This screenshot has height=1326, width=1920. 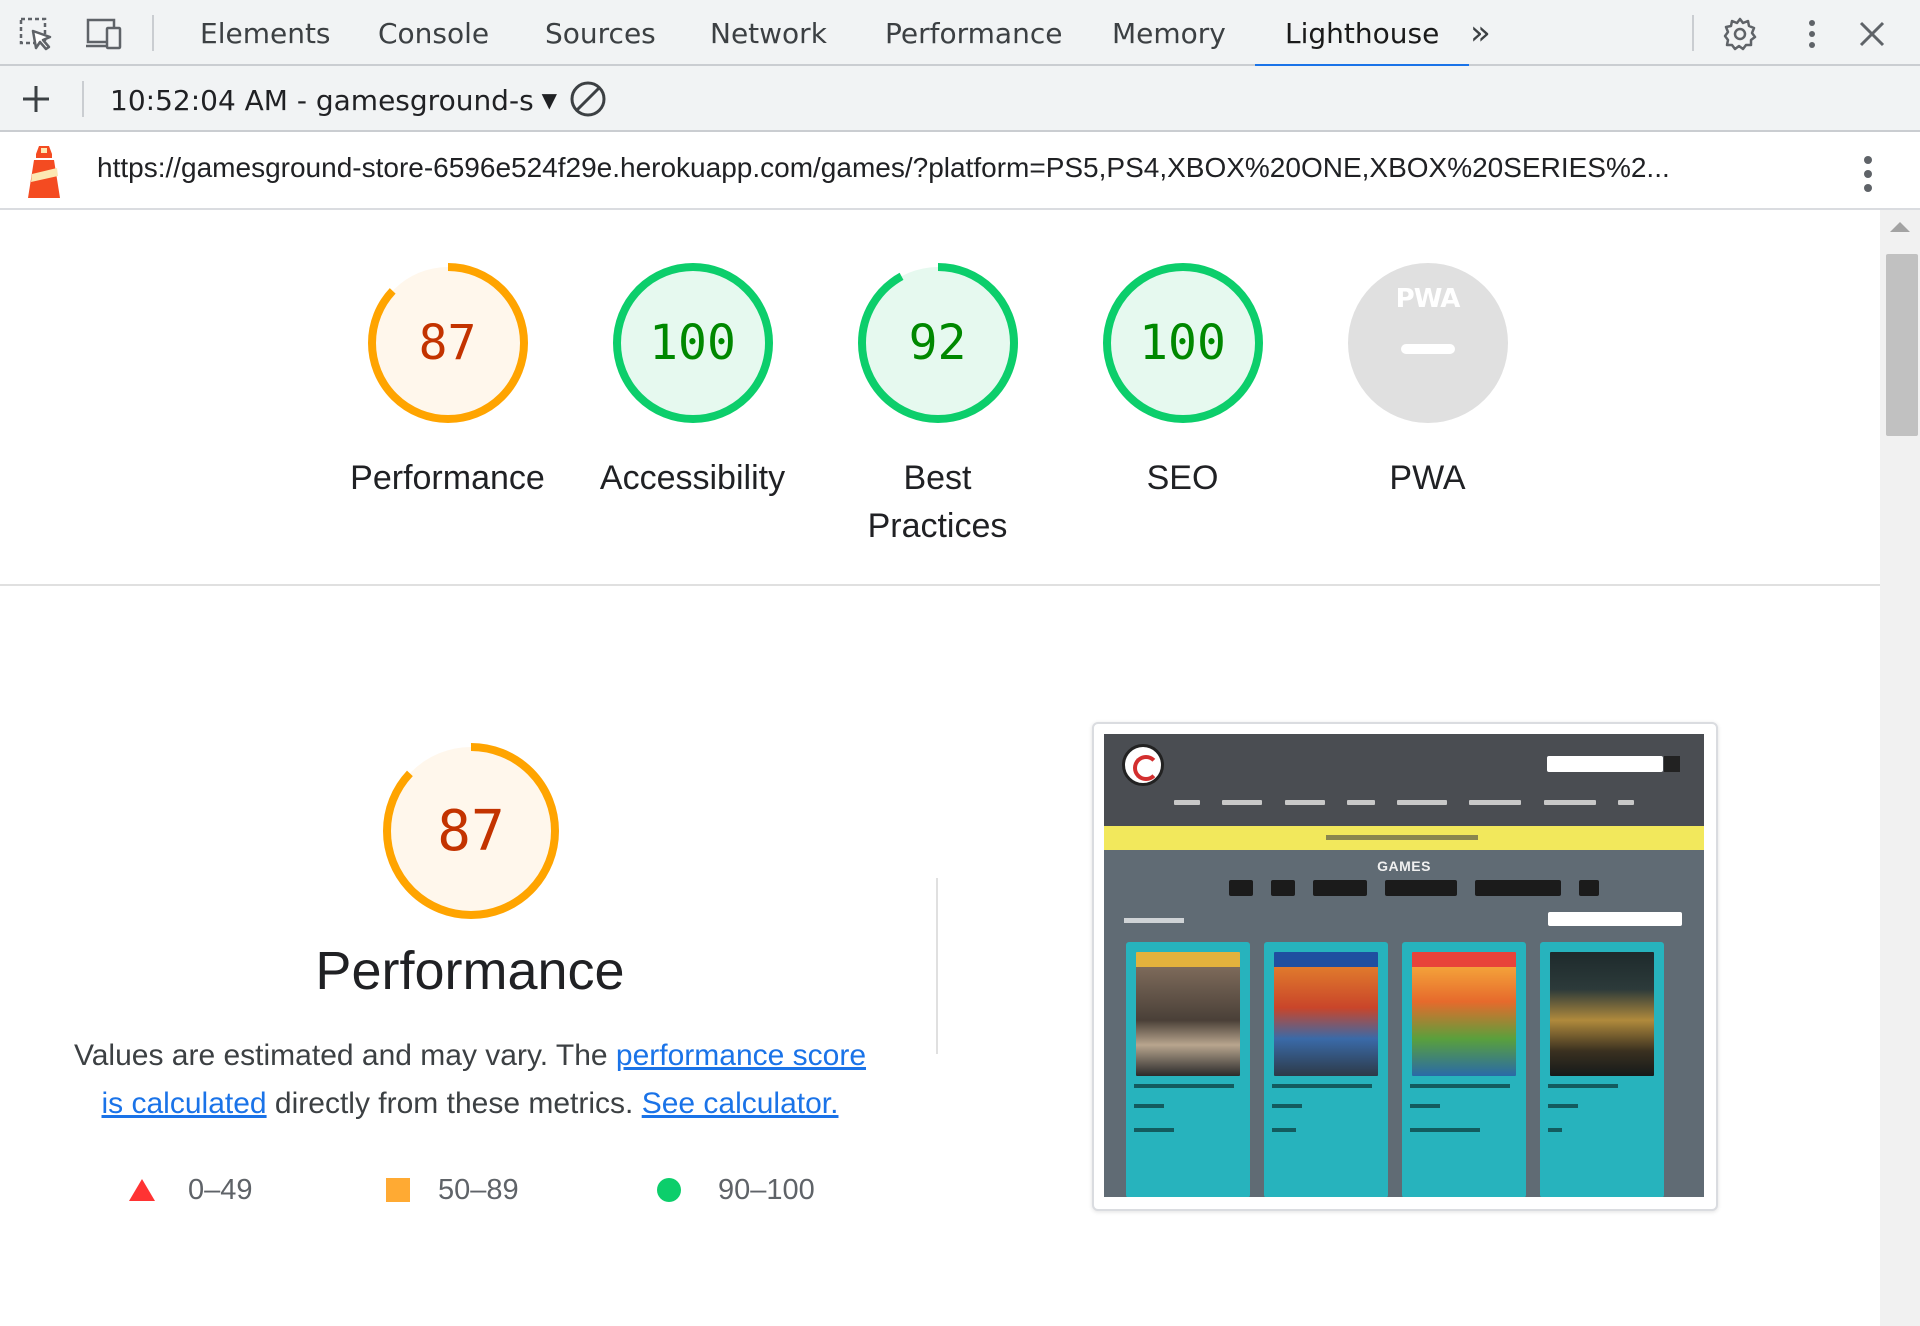 I want to click on scroll-up-arrow-icon, so click(x=1900, y=227).